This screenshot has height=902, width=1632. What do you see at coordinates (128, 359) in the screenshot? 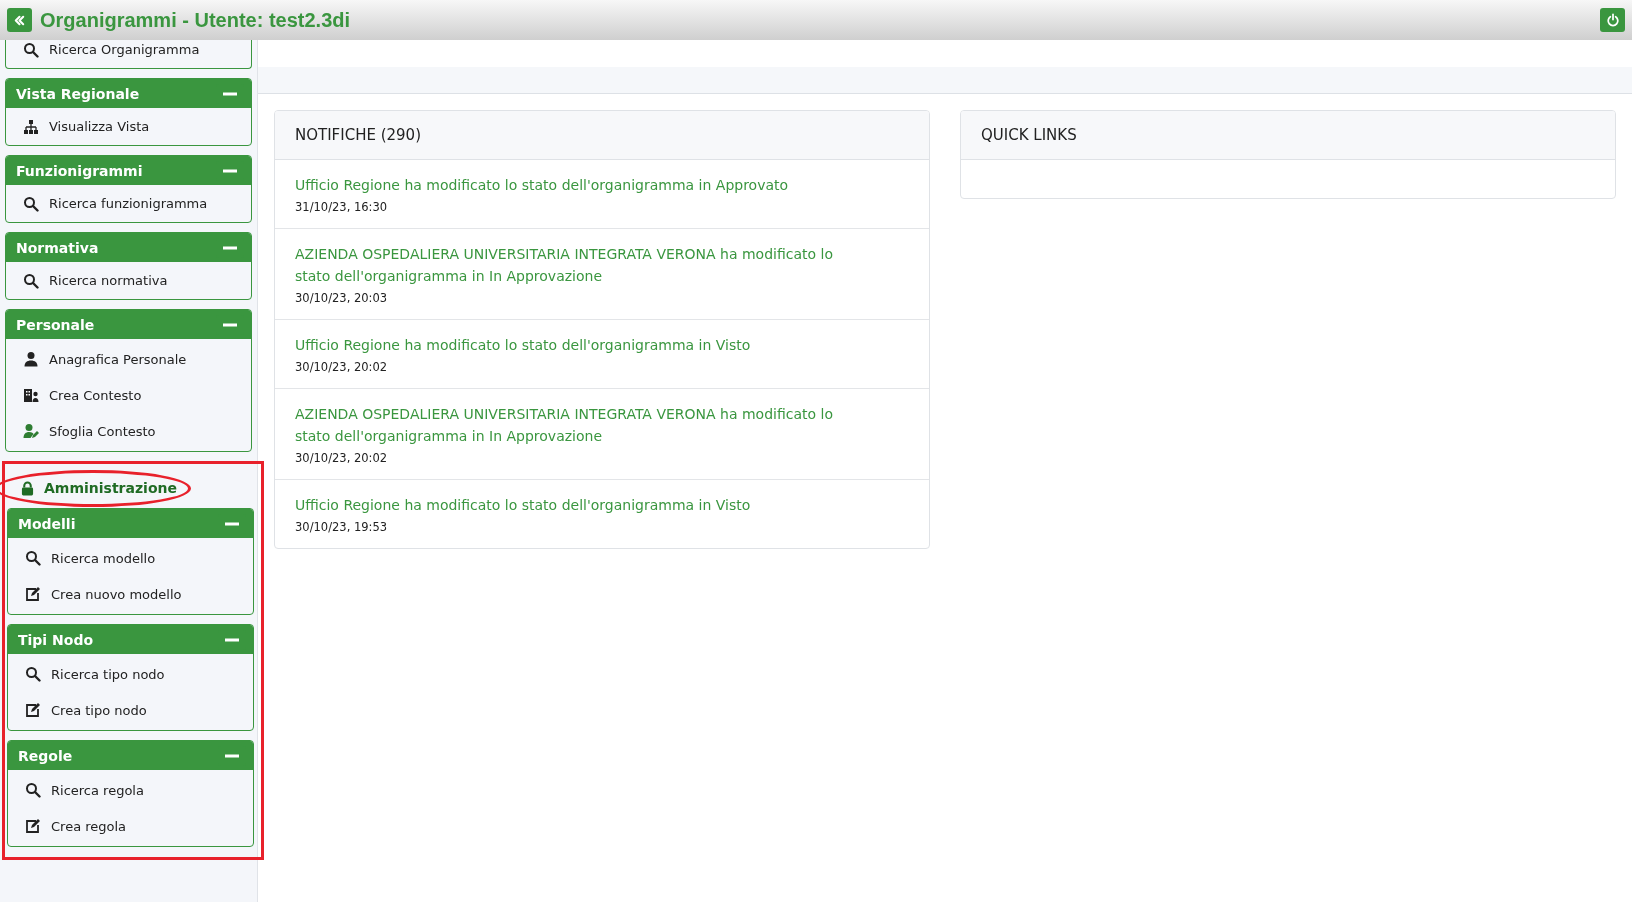
I see `menu-item: Anagrafica Personale` at bounding box center [128, 359].